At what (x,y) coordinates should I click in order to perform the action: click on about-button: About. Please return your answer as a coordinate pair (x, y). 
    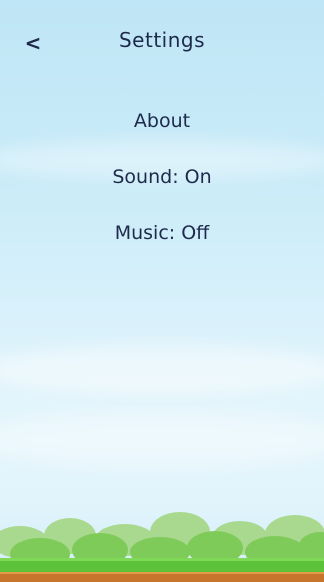
    Looking at the image, I should click on (162, 134).